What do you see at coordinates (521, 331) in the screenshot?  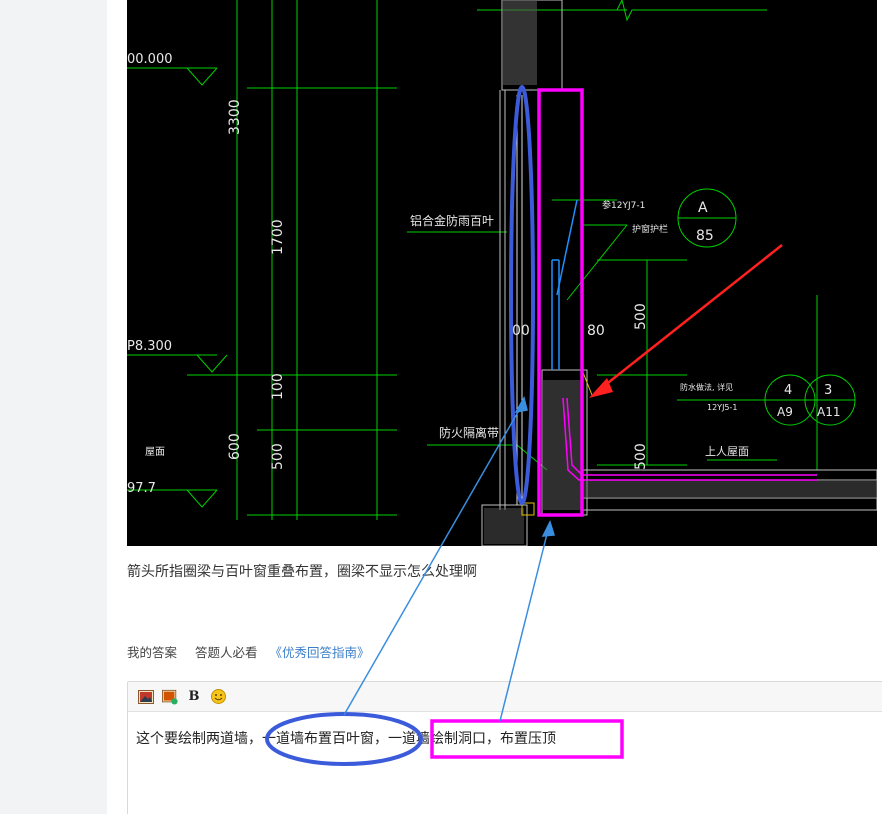 I see `dim-00: 00` at bounding box center [521, 331].